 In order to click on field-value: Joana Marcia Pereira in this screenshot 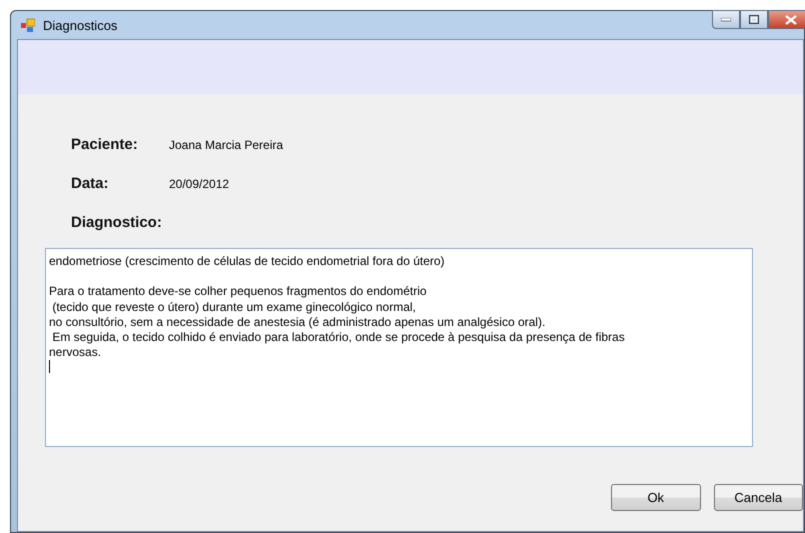, I will do `click(226, 145)`.